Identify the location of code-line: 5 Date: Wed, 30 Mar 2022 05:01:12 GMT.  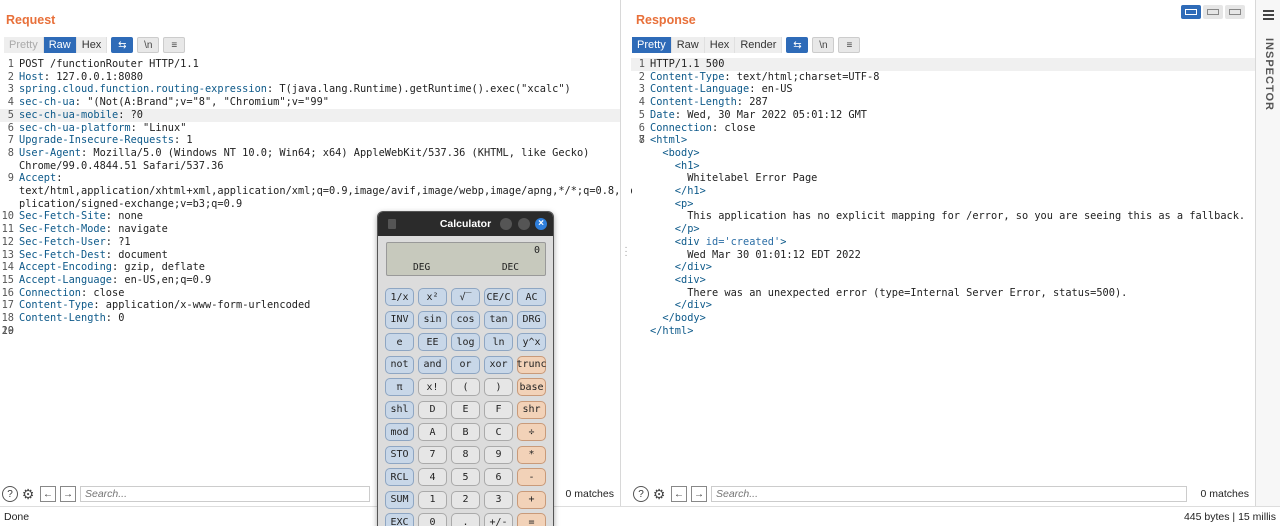
(943, 115).